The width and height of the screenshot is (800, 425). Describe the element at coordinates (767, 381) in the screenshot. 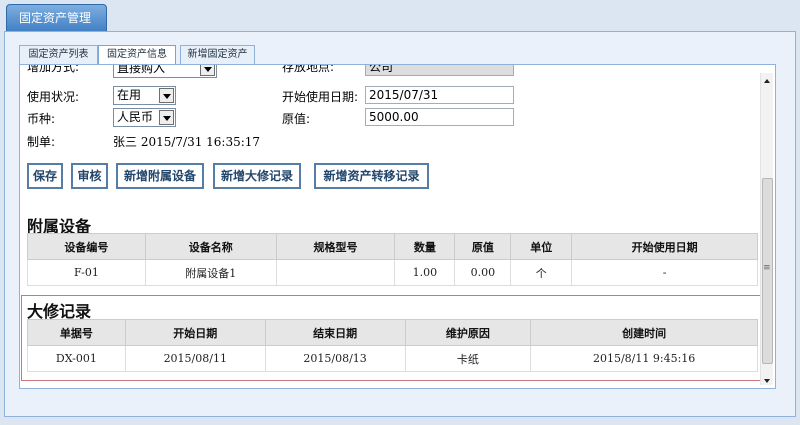

I see `scroll-down-icon` at that location.